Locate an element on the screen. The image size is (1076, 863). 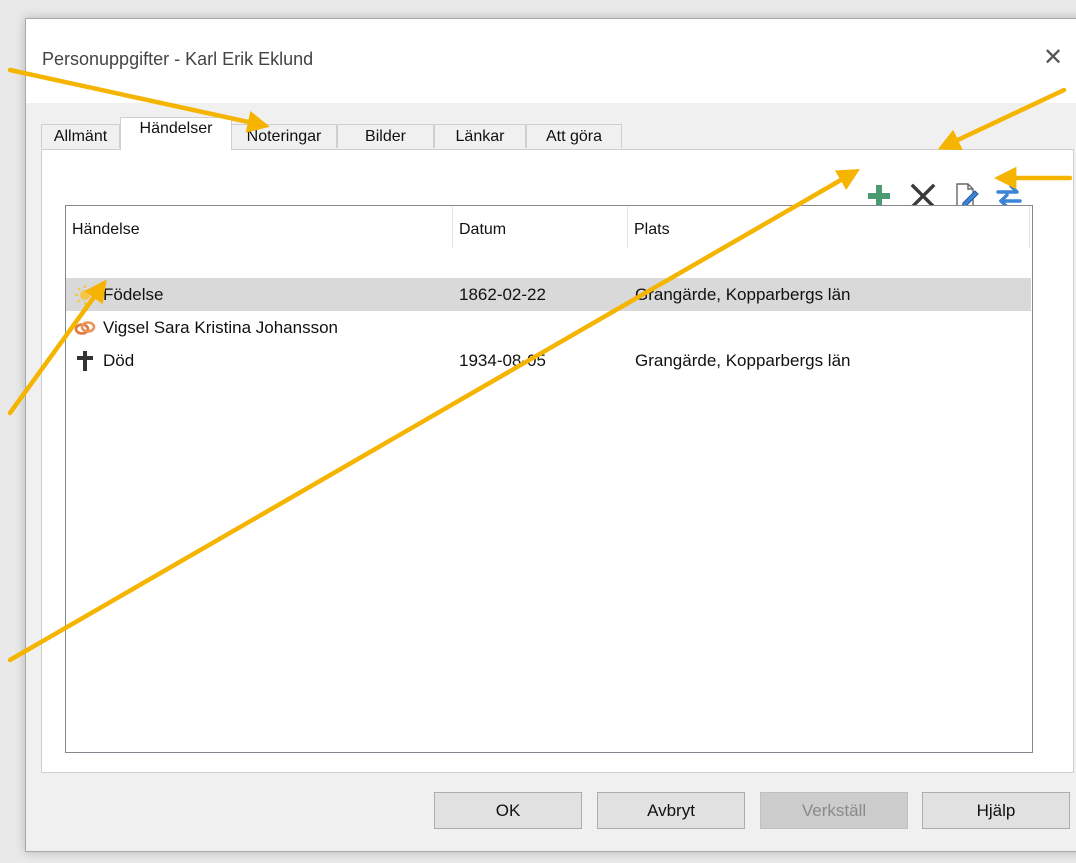
death-cross-icon is located at coordinates (85, 361).